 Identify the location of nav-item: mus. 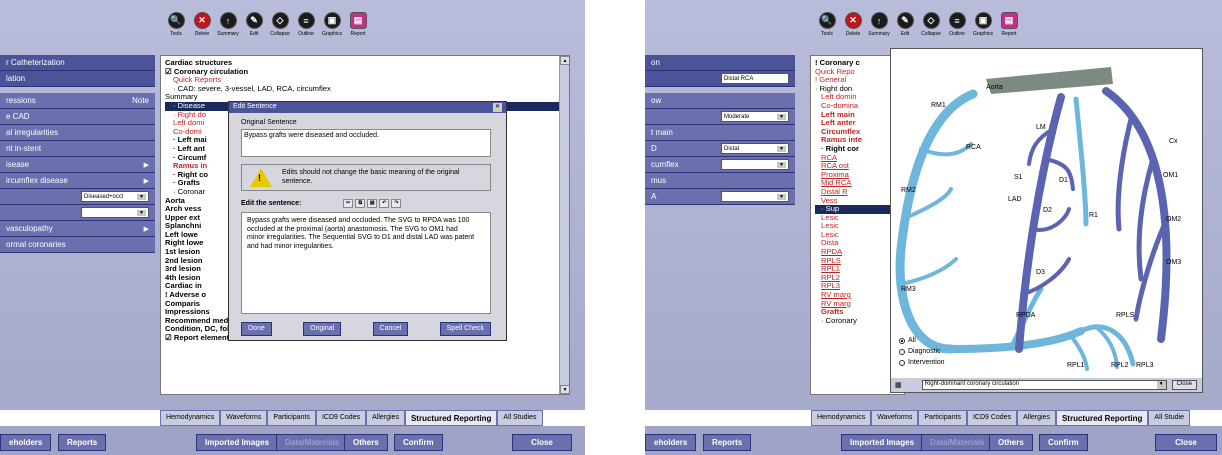
(720, 181).